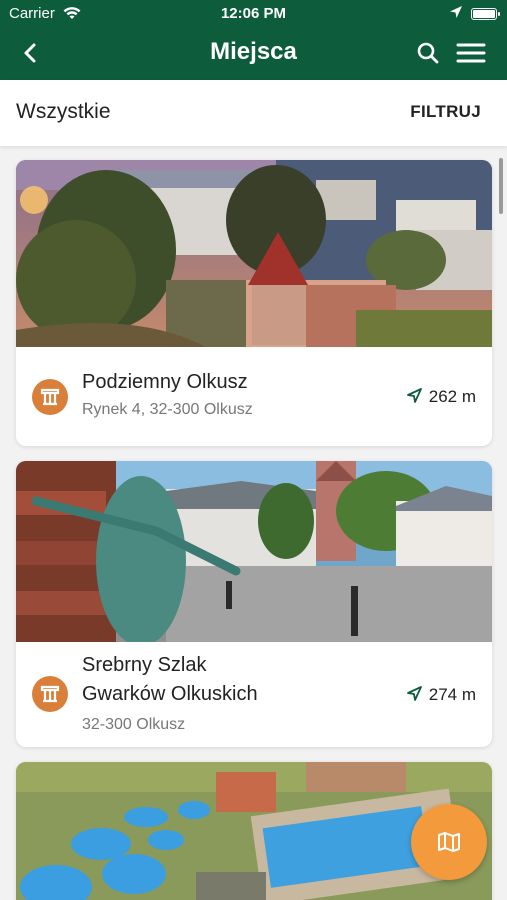  I want to click on status-bar: Carrier 12:06 PM, so click(253, 14).